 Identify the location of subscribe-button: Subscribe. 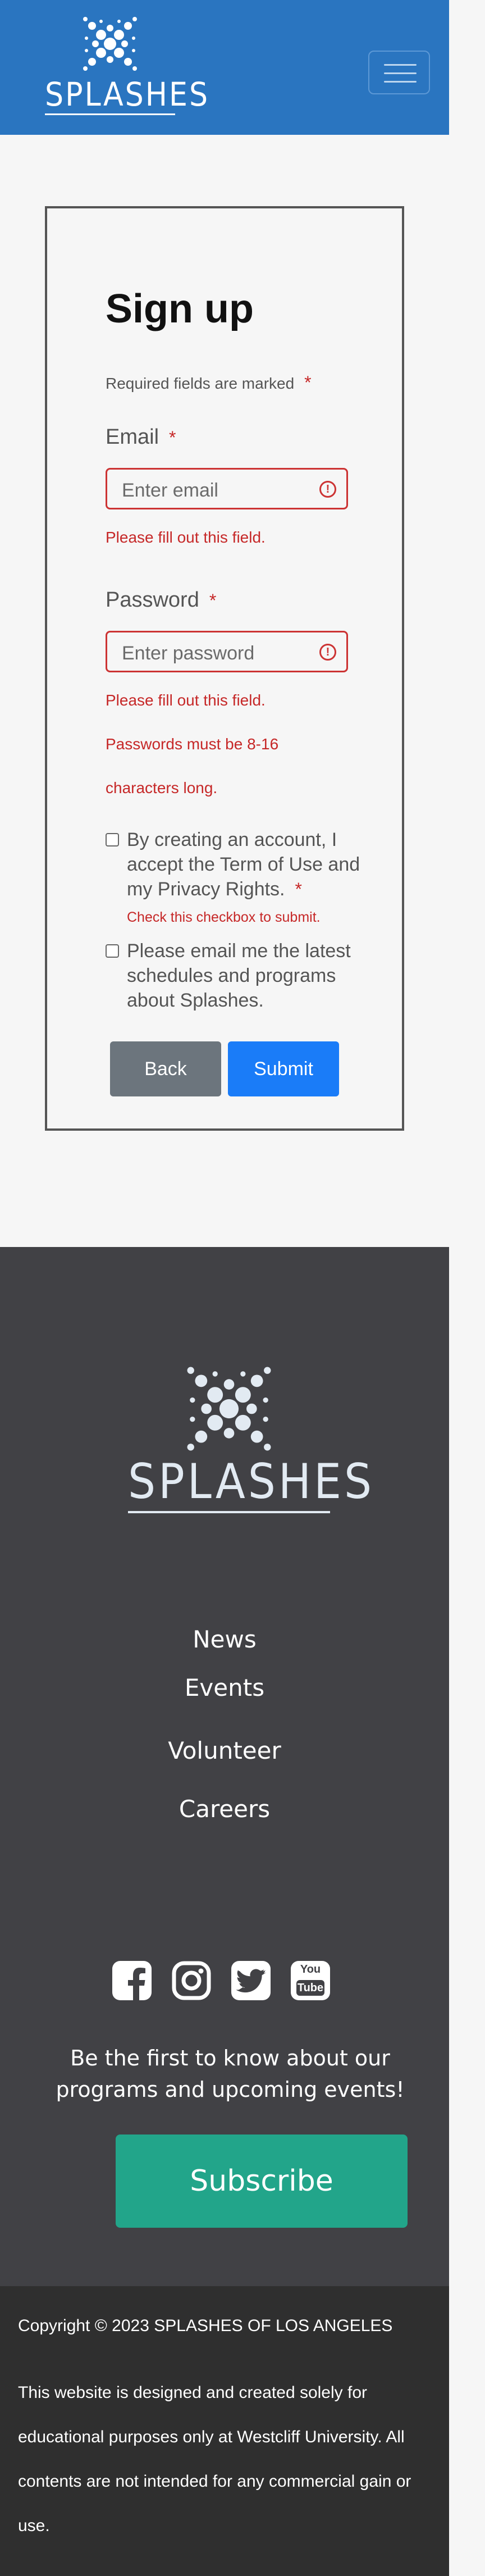
(262, 2181).